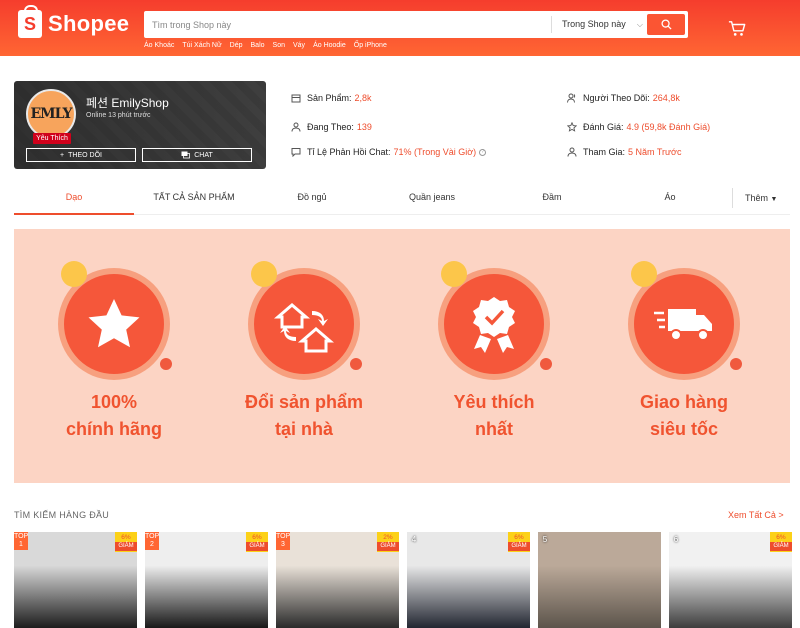  Describe the element at coordinates (638, 127) in the screenshot. I see `stat-rating: Đánh Giá: 4.9 (59,8k Đánh Giá)` at that location.